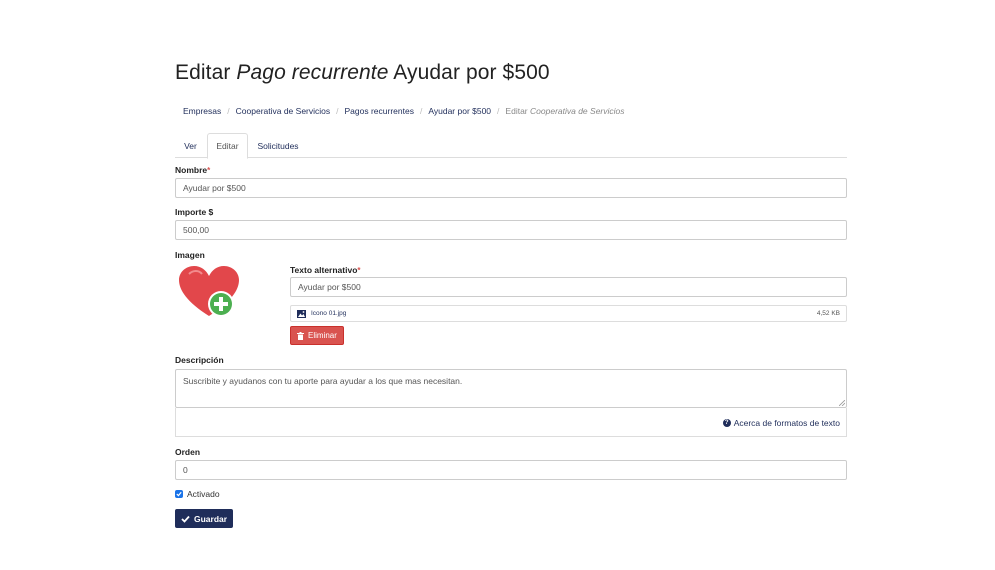 The width and height of the screenshot is (995, 570). What do you see at coordinates (726, 423) in the screenshot?
I see `question-circle-icon: ?` at bounding box center [726, 423].